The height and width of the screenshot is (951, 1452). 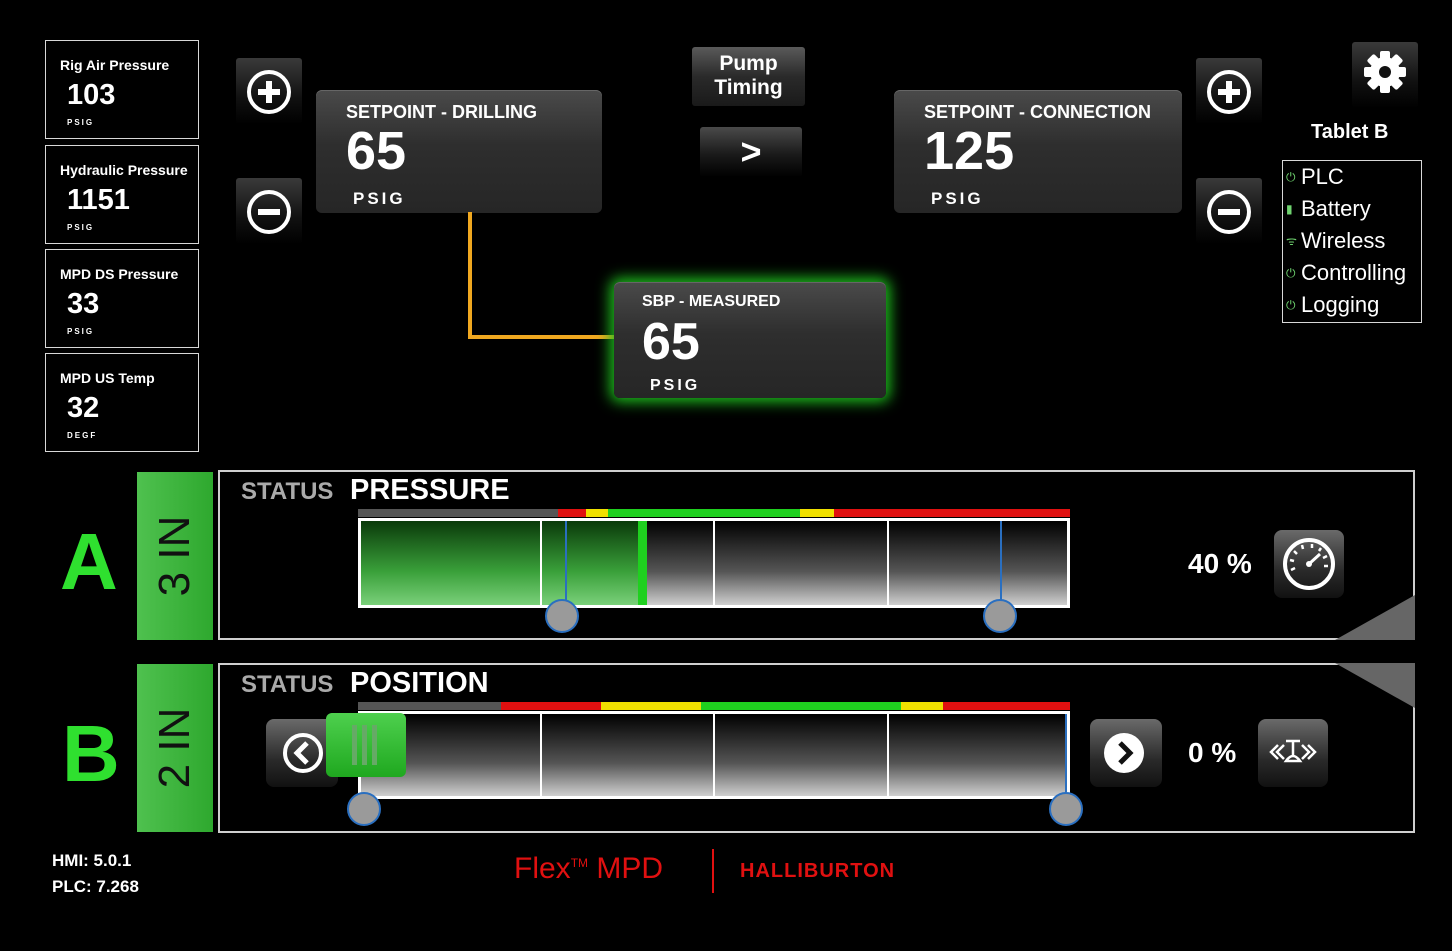 I want to click on valve-b-position-slider-handle, so click(x=366, y=745).